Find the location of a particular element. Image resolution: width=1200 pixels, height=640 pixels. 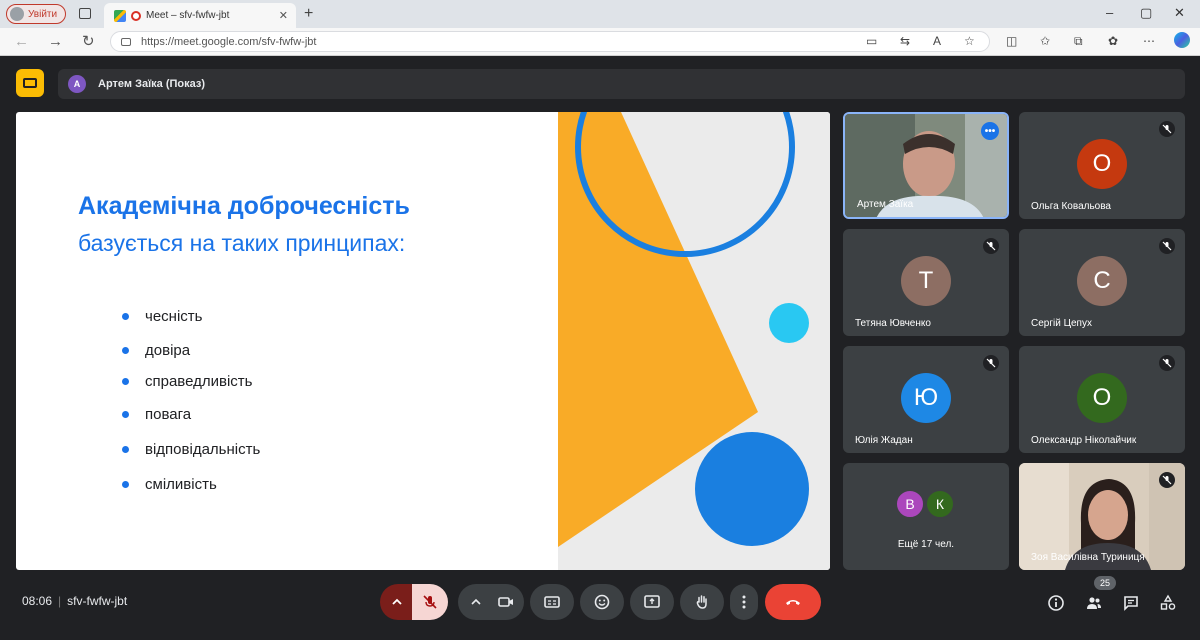

minimize-button: – is located at coordinates (1109, 12).